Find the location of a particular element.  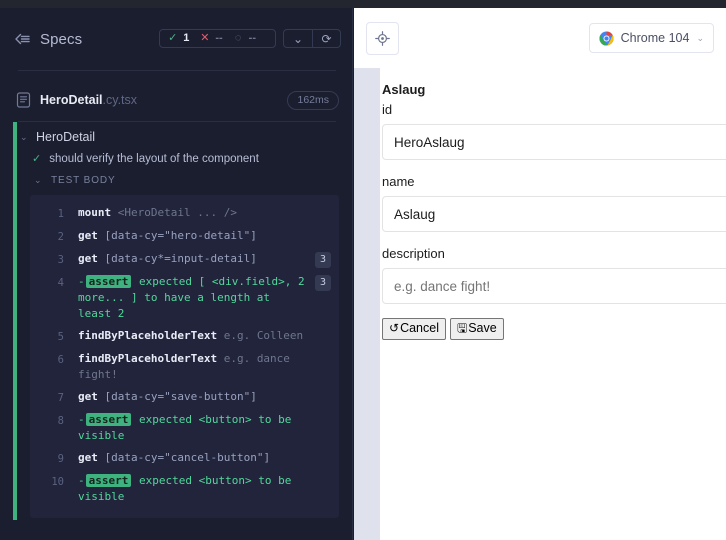

command-row: 9 get [data-cy="cancel-button"] is located at coordinates (184, 458).